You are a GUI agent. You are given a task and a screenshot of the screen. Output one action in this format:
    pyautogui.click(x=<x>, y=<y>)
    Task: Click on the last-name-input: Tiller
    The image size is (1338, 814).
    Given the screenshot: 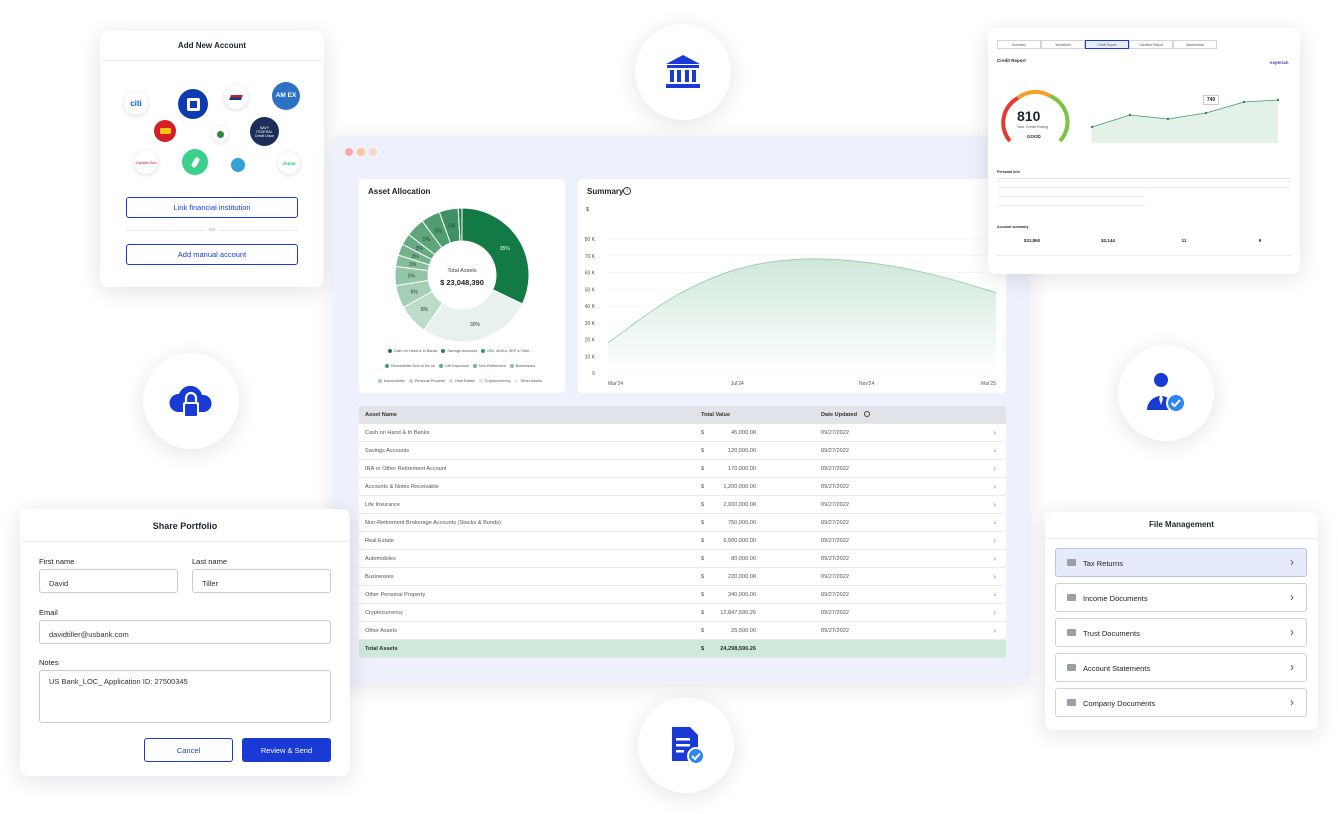 What is the action you would take?
    pyautogui.click(x=261, y=581)
    